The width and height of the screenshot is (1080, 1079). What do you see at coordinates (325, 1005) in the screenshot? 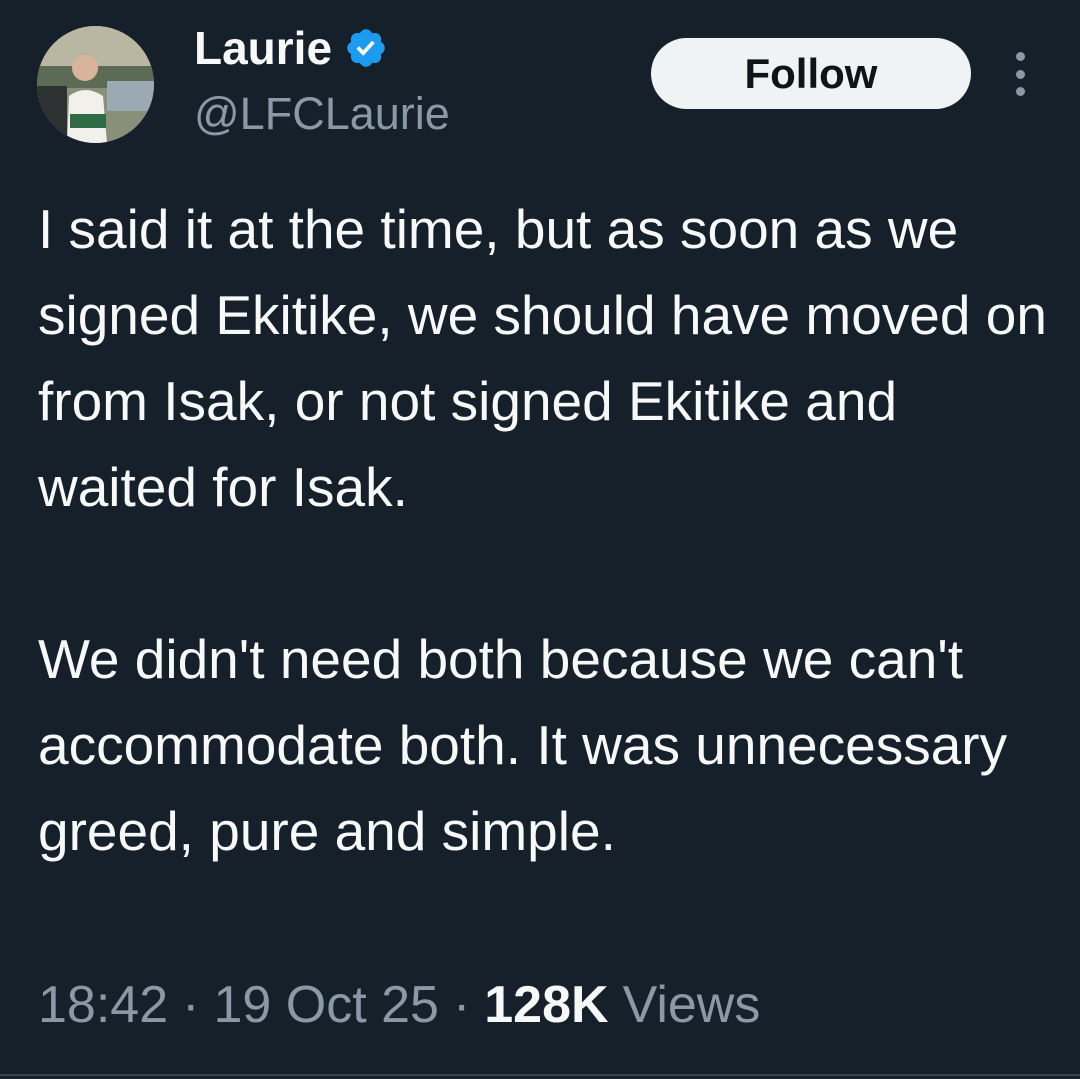
I see `tweet-date: 19 Oct 25` at bounding box center [325, 1005].